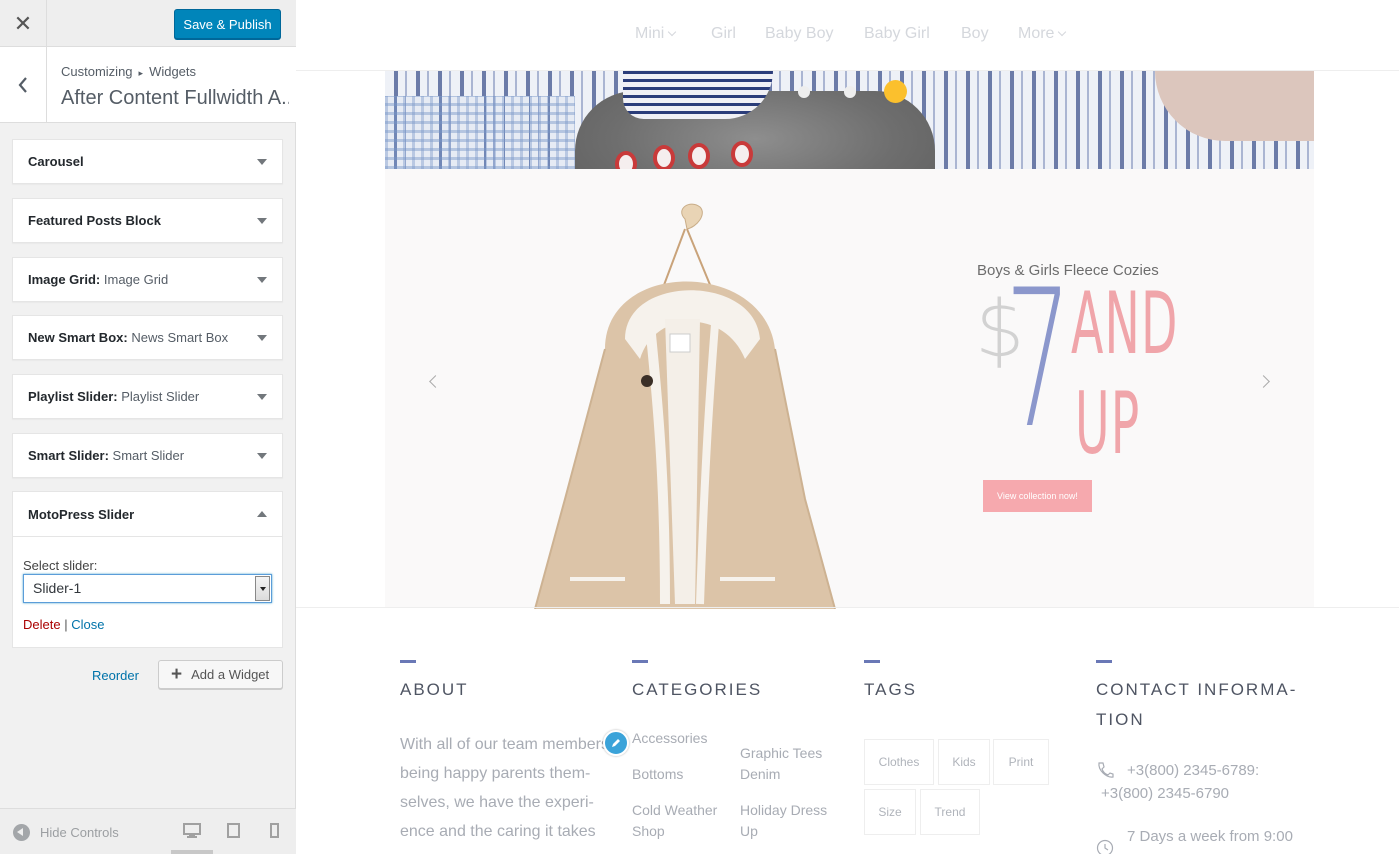 This screenshot has height=854, width=1399. What do you see at coordinates (697, 689) in the screenshot?
I see `categories-heading: CATEGORIES` at bounding box center [697, 689].